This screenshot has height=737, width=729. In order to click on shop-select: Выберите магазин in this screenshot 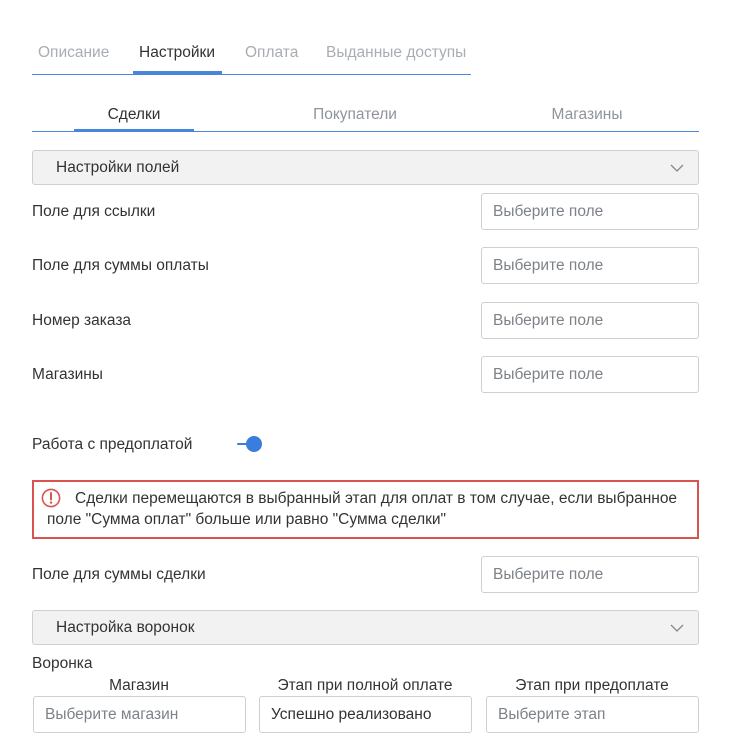, I will do `click(139, 714)`.